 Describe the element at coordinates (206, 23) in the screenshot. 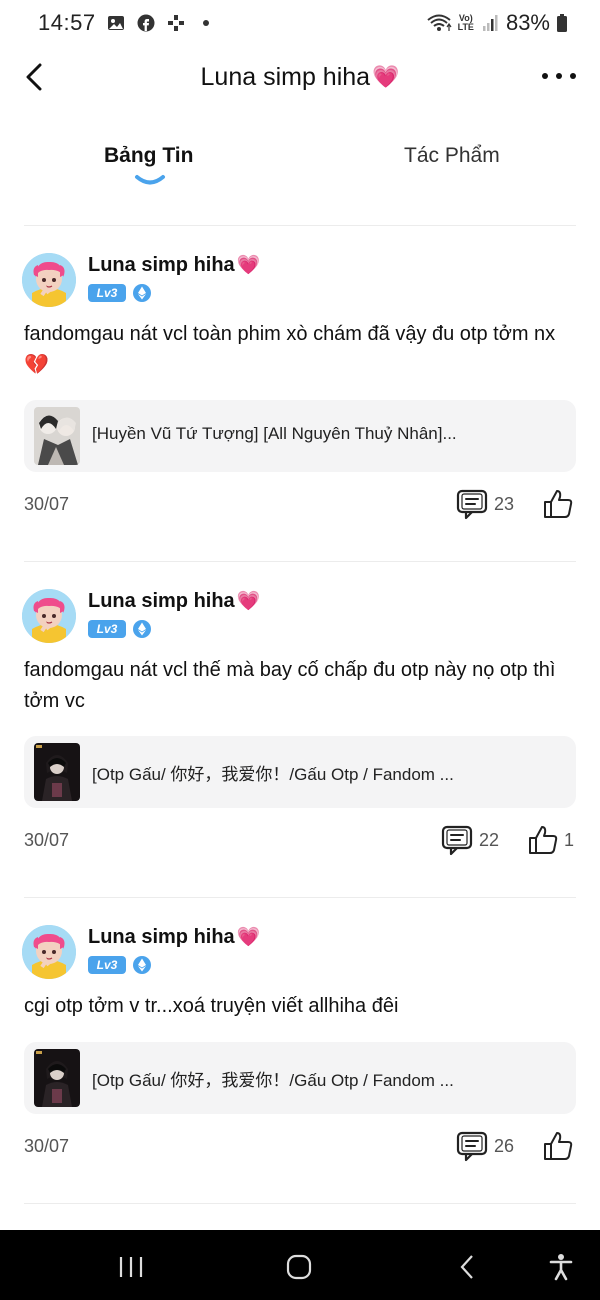

I see `notification-dot` at that location.